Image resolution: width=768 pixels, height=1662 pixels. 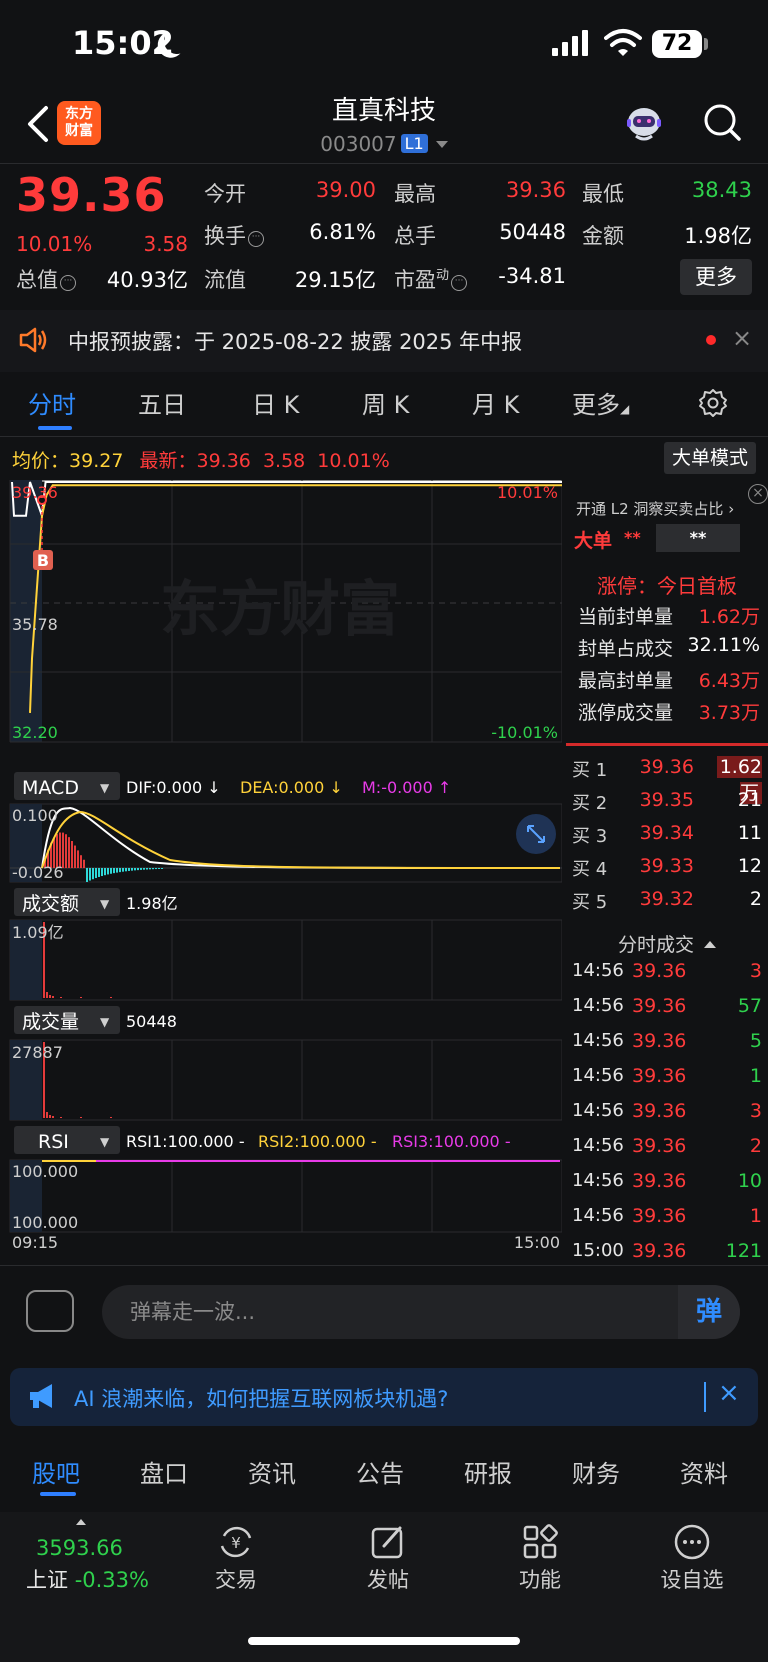 What do you see at coordinates (162, 402) in the screenshot?
I see `tab-five-day: 五日` at bounding box center [162, 402].